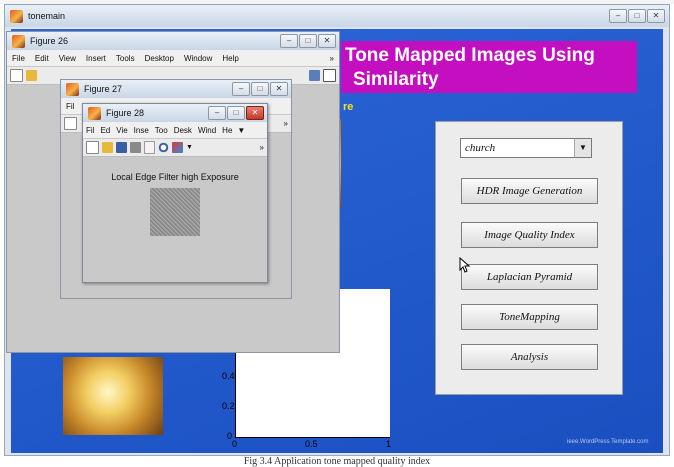  I want to click on laplacian-pyramid-button: Laplacian Pyramid, so click(529, 277).